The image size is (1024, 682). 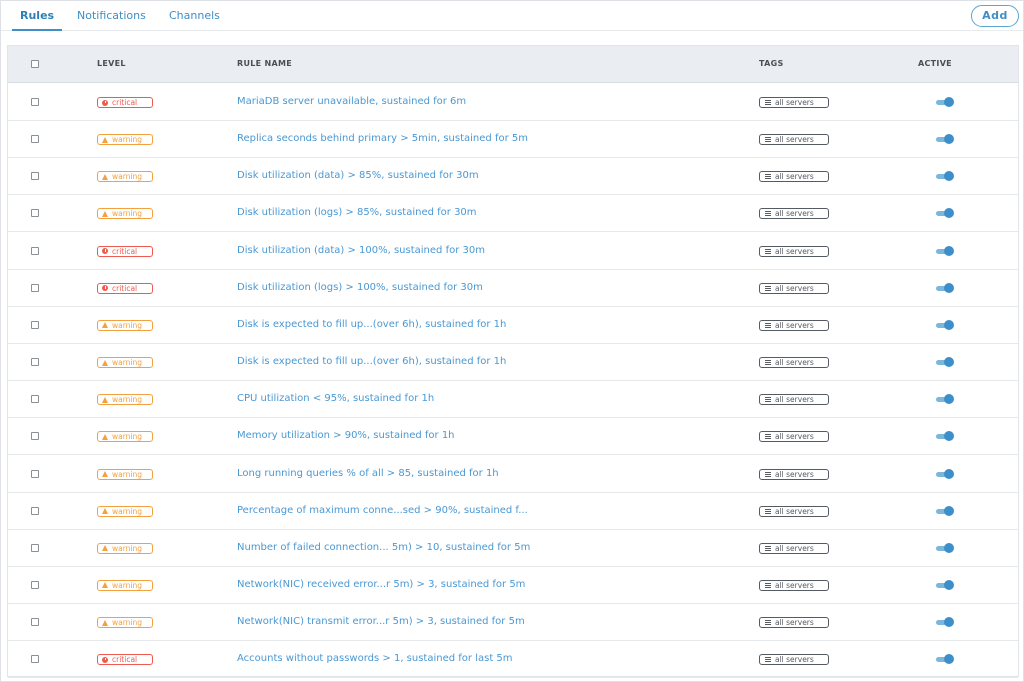 What do you see at coordinates (995, 16) in the screenshot?
I see `add-button: Add` at bounding box center [995, 16].